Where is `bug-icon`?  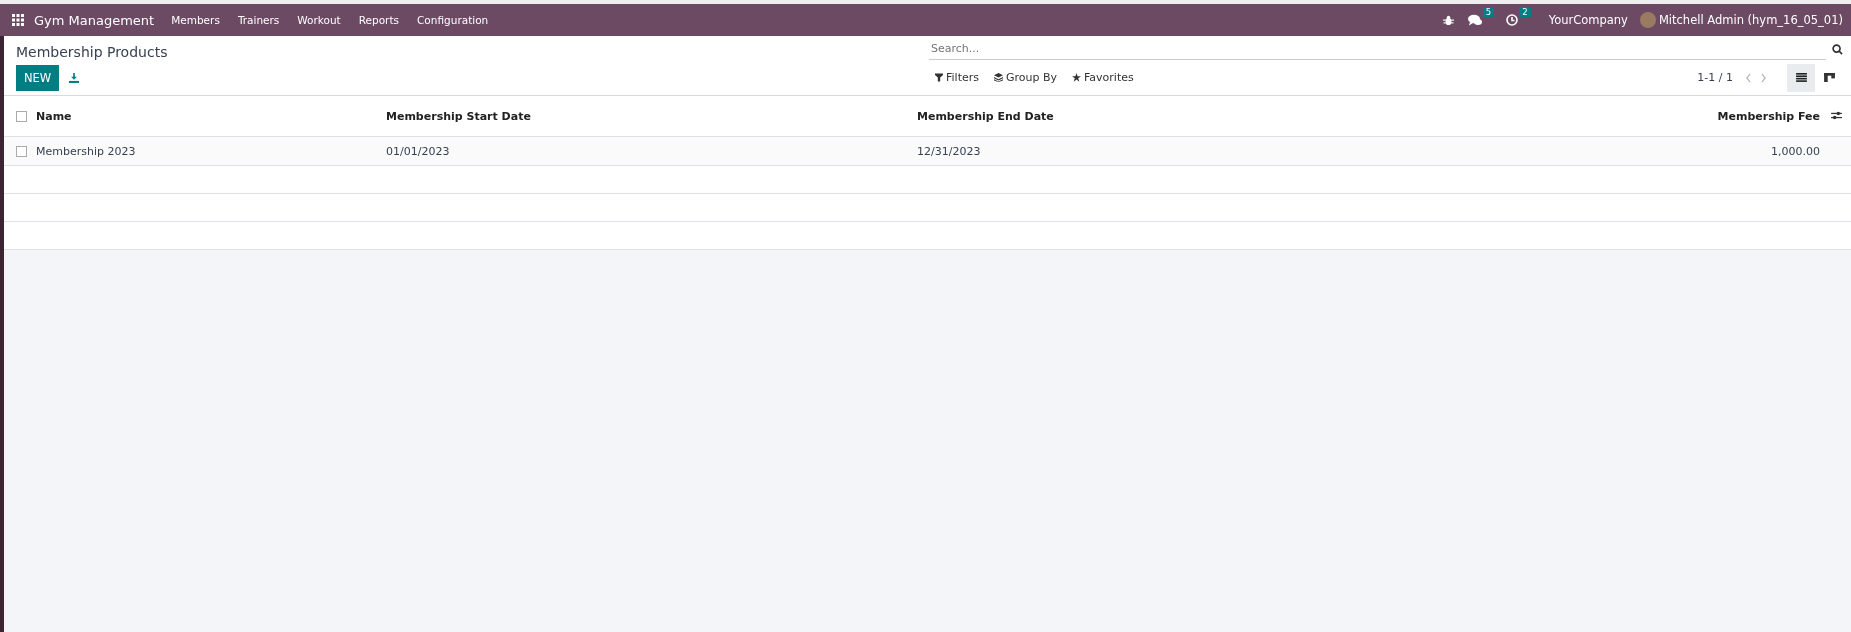 bug-icon is located at coordinates (1448, 20).